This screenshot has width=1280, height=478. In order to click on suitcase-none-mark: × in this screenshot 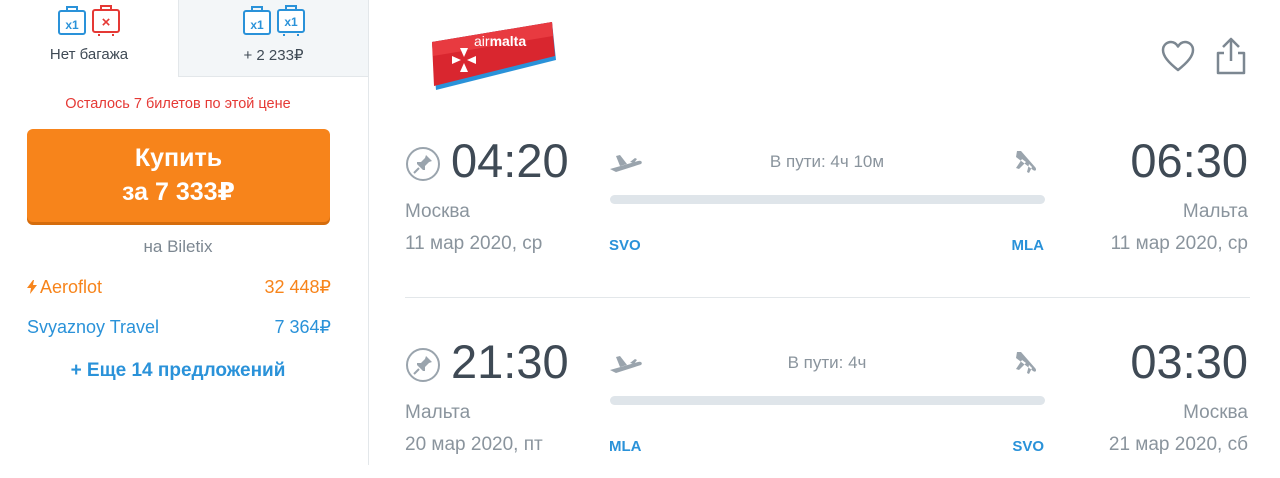, I will do `click(106, 22)`.